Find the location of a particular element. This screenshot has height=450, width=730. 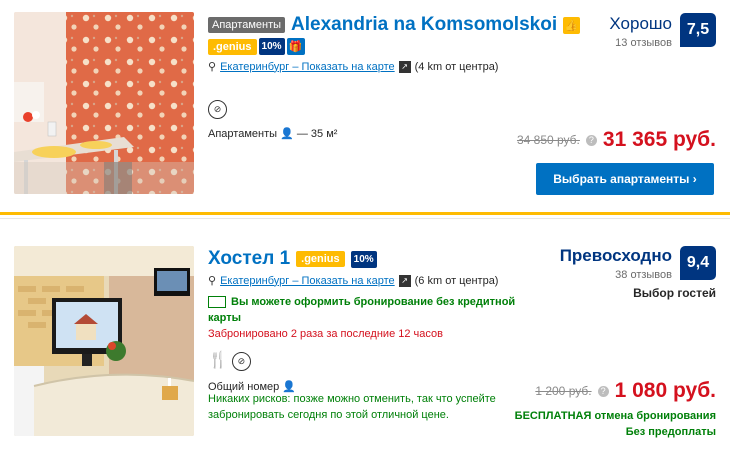

genius-badges: .genius 10% 🎁 is located at coordinates (256, 46).